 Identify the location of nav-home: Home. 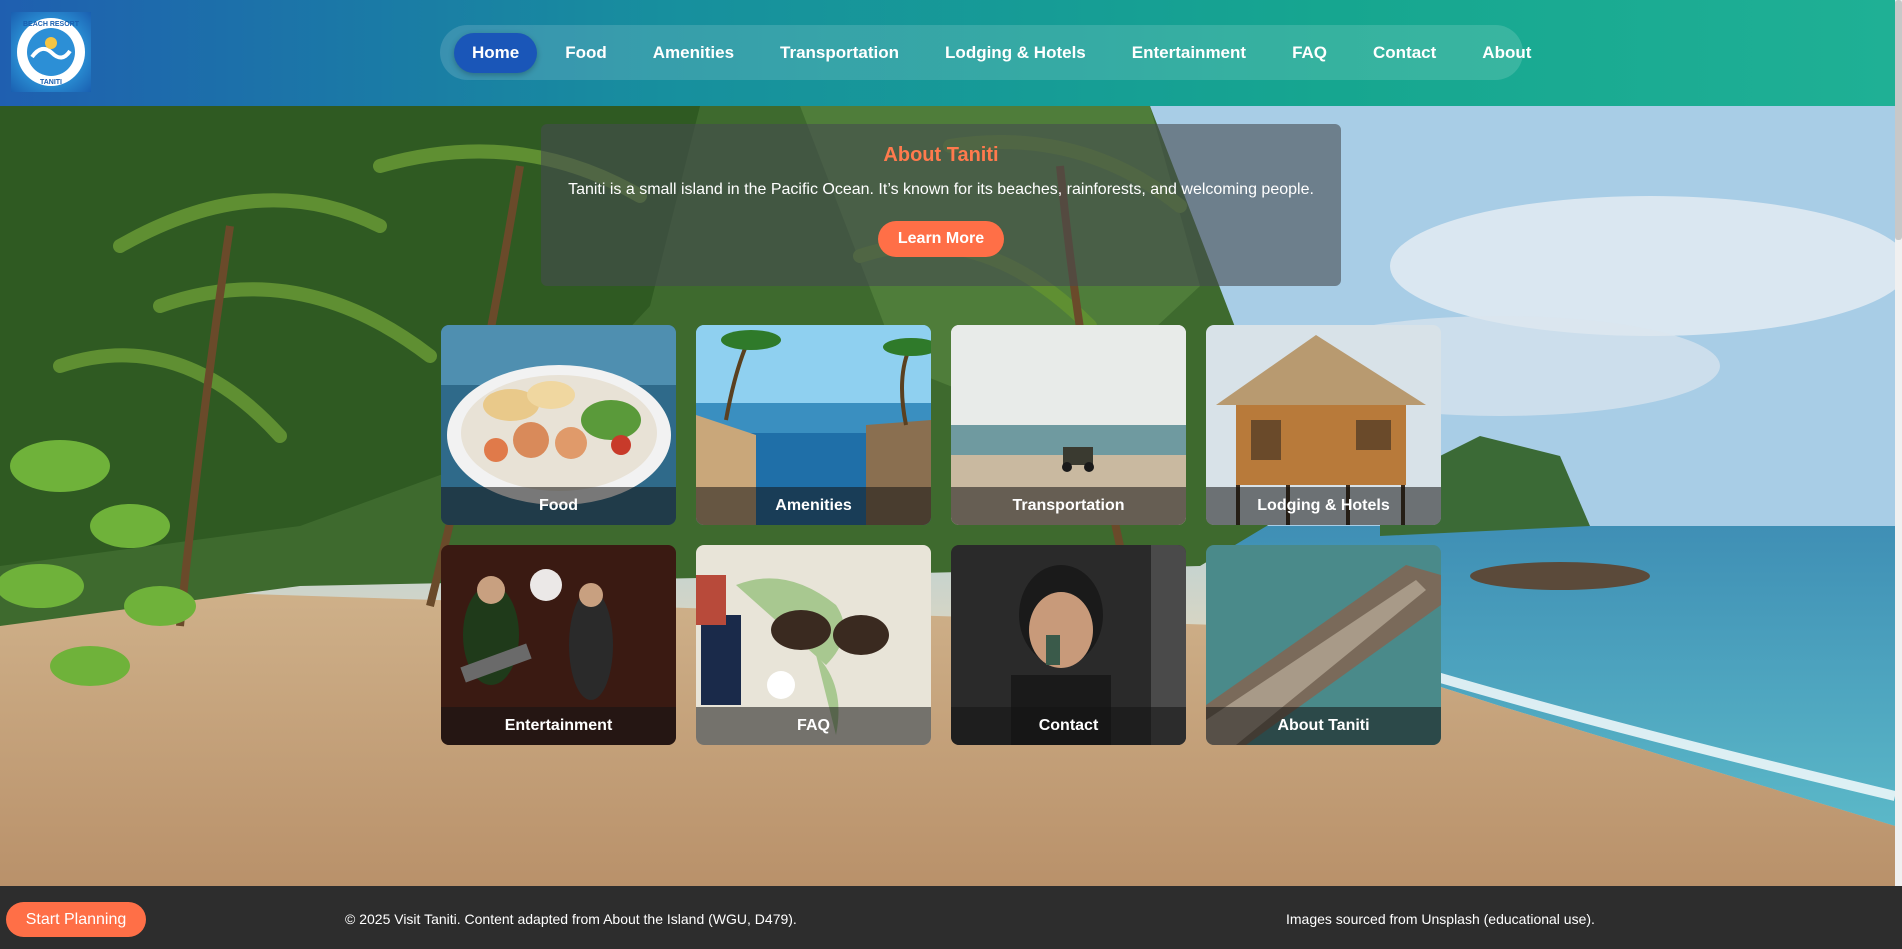
(496, 52).